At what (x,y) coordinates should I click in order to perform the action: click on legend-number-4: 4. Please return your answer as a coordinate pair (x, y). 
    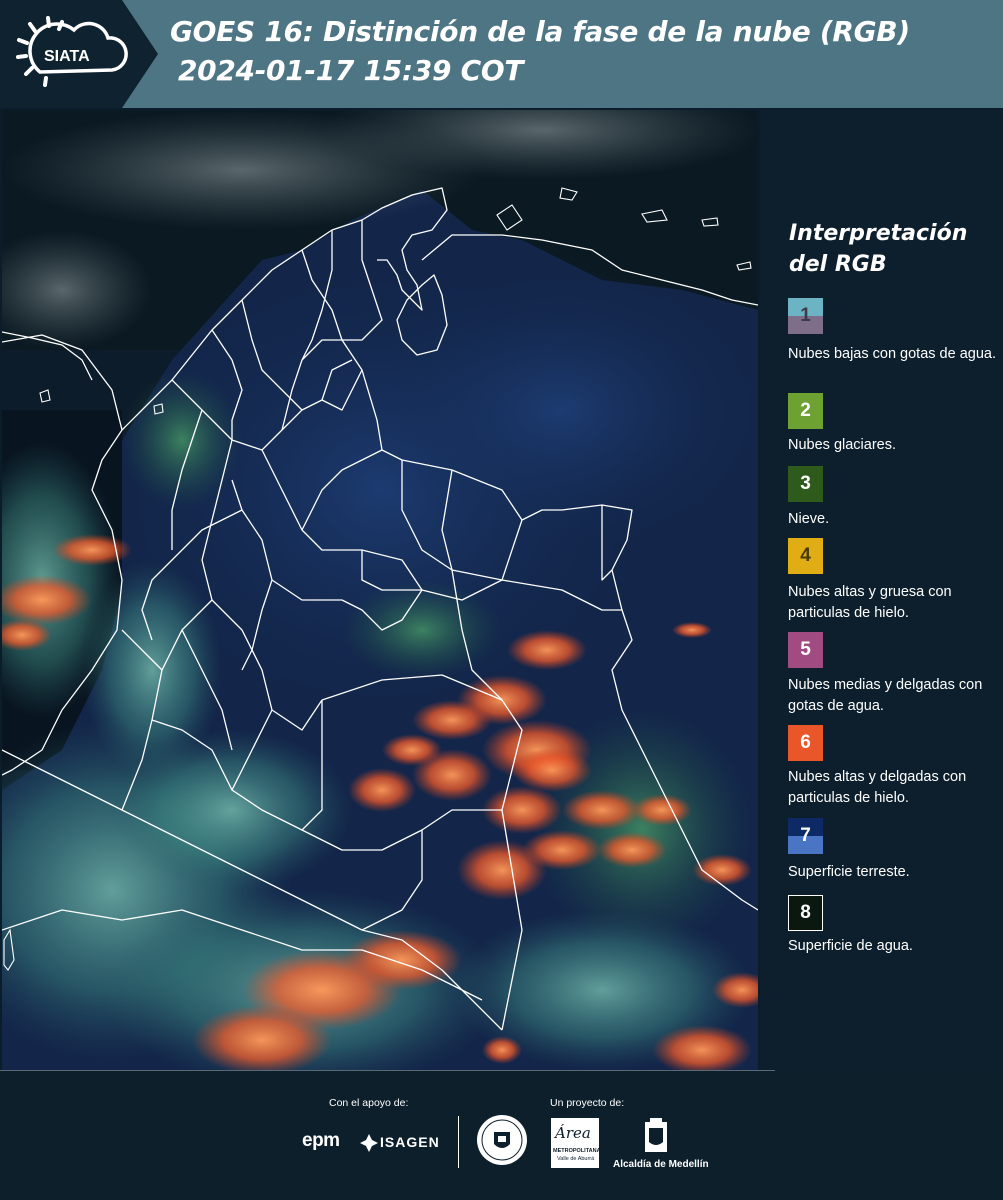
    Looking at the image, I should click on (805, 555).